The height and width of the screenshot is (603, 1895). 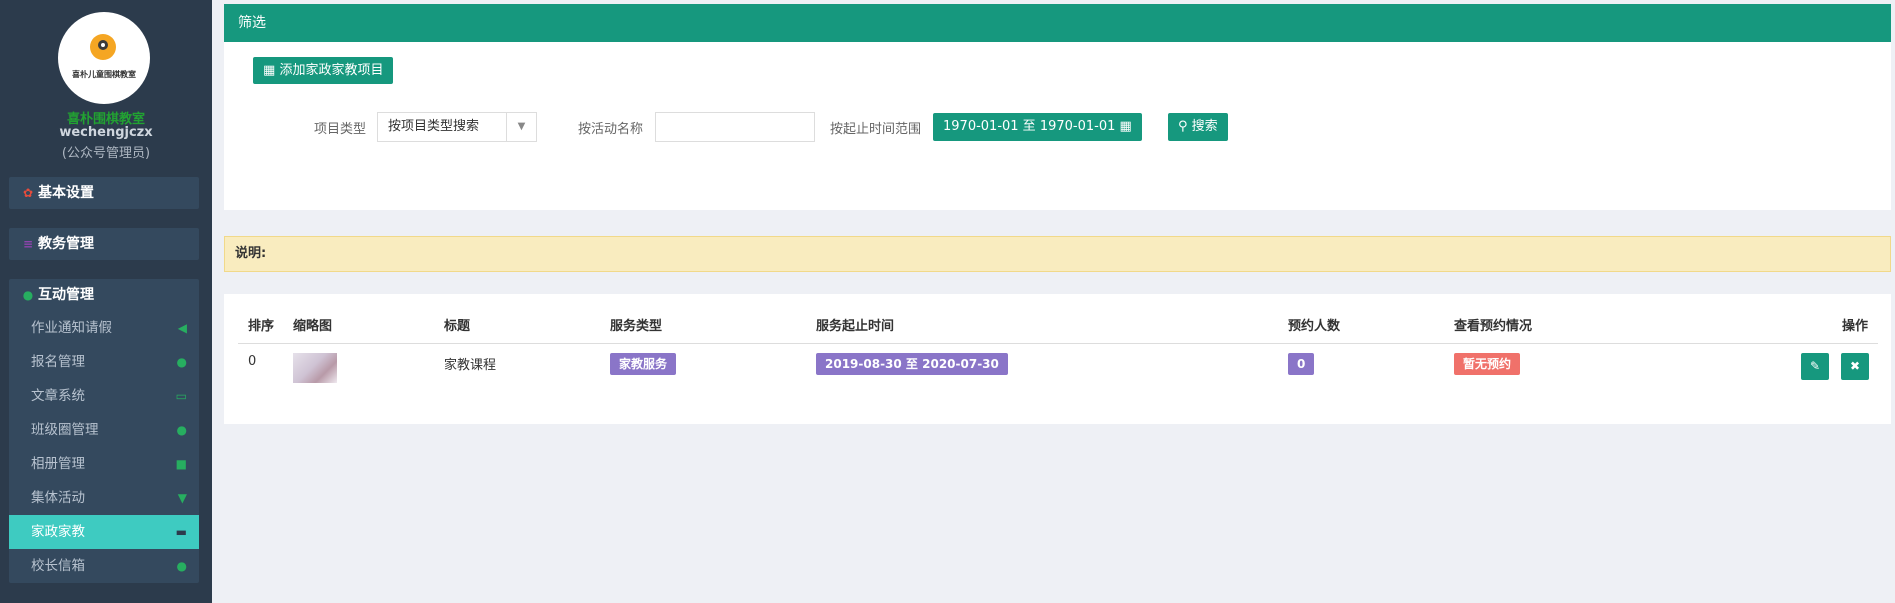 I want to click on sidebar-item-class-circle: 班级圈管理 ●, so click(x=104, y=430).